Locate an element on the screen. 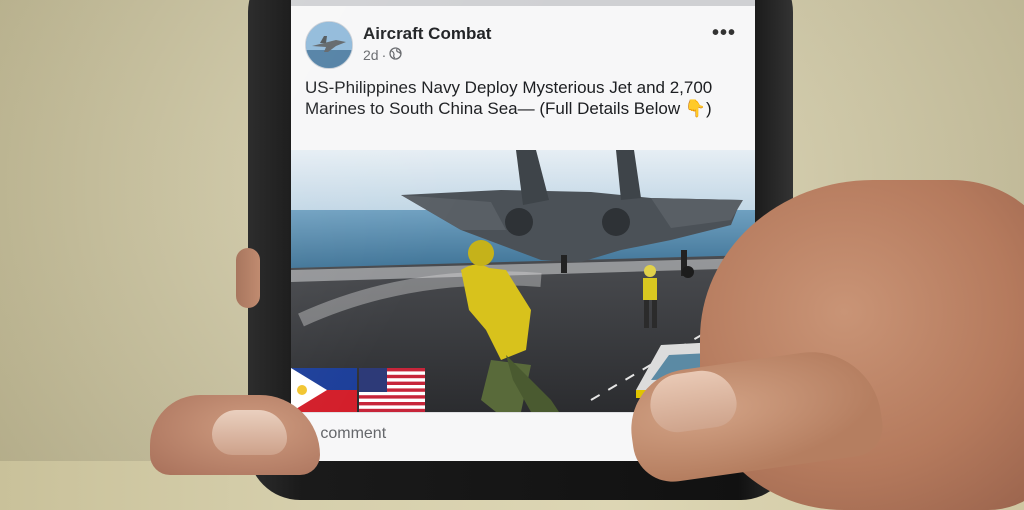 The width and height of the screenshot is (1024, 510). philippines-flag-icon is located at coordinates (324, 390).